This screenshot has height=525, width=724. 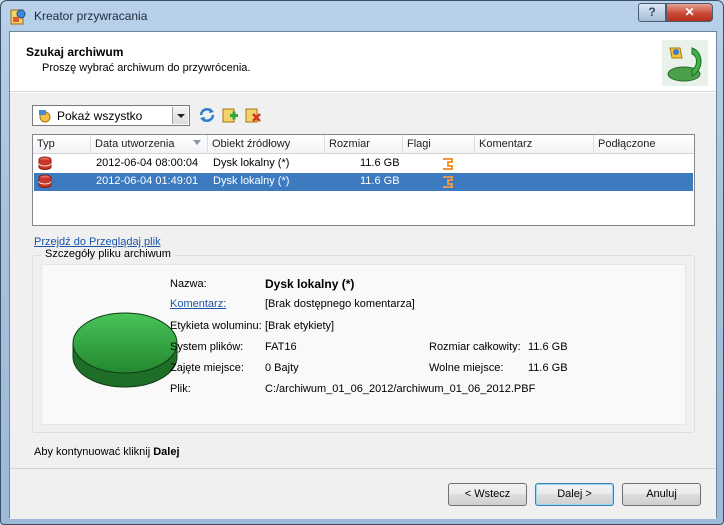 I want to click on continue-hint: Aby kontynuować kliknij Dalej, so click(x=107, y=452).